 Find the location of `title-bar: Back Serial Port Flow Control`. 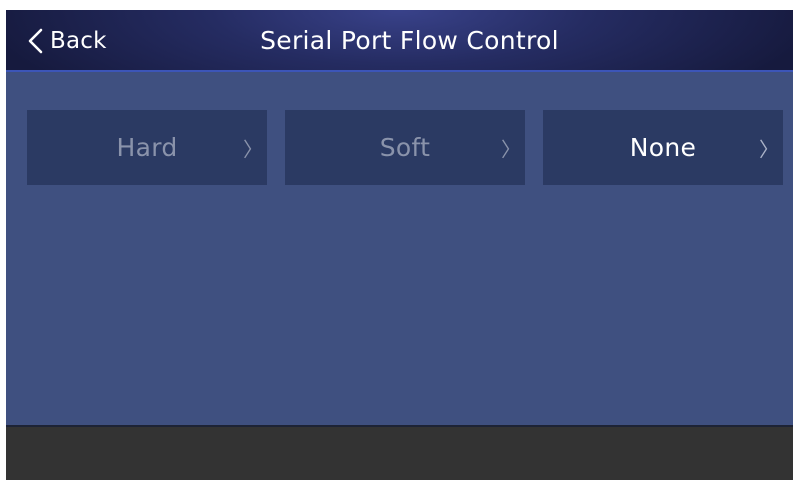

title-bar: Back Serial Port Flow Control is located at coordinates (399, 41).